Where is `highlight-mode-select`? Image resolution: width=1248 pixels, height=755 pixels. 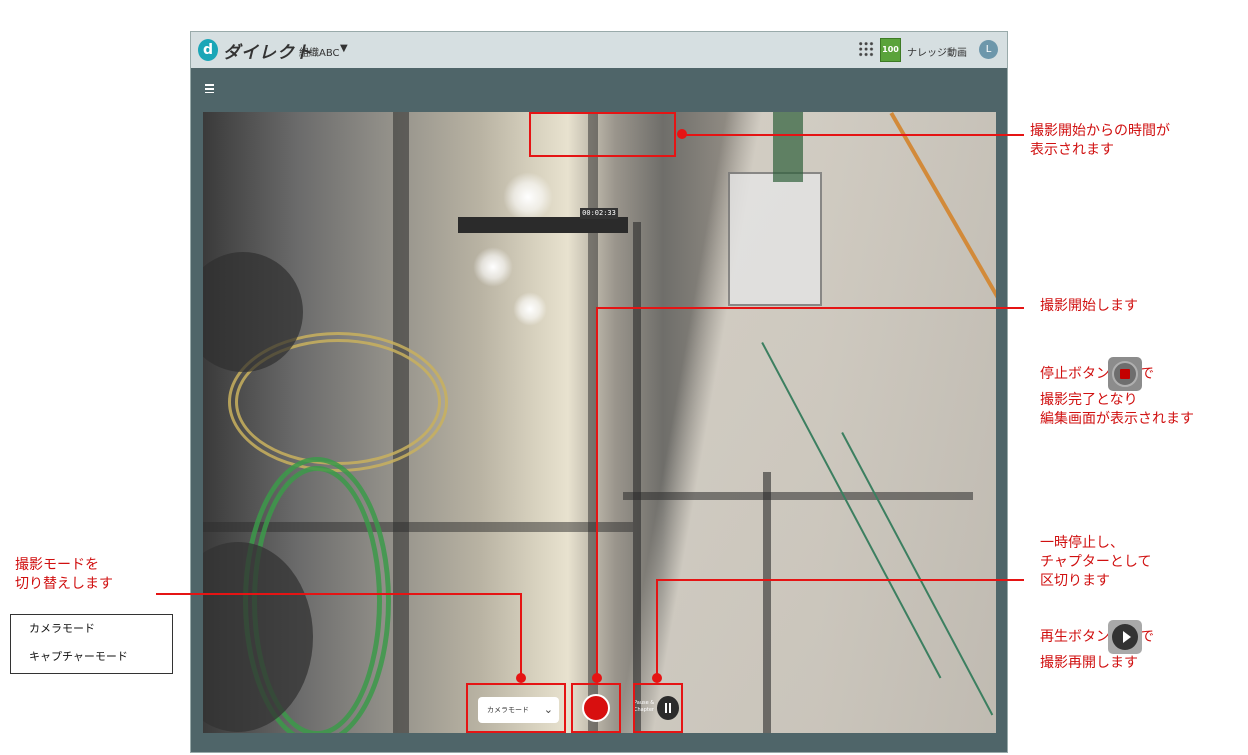
highlight-mode-select is located at coordinates (516, 708).